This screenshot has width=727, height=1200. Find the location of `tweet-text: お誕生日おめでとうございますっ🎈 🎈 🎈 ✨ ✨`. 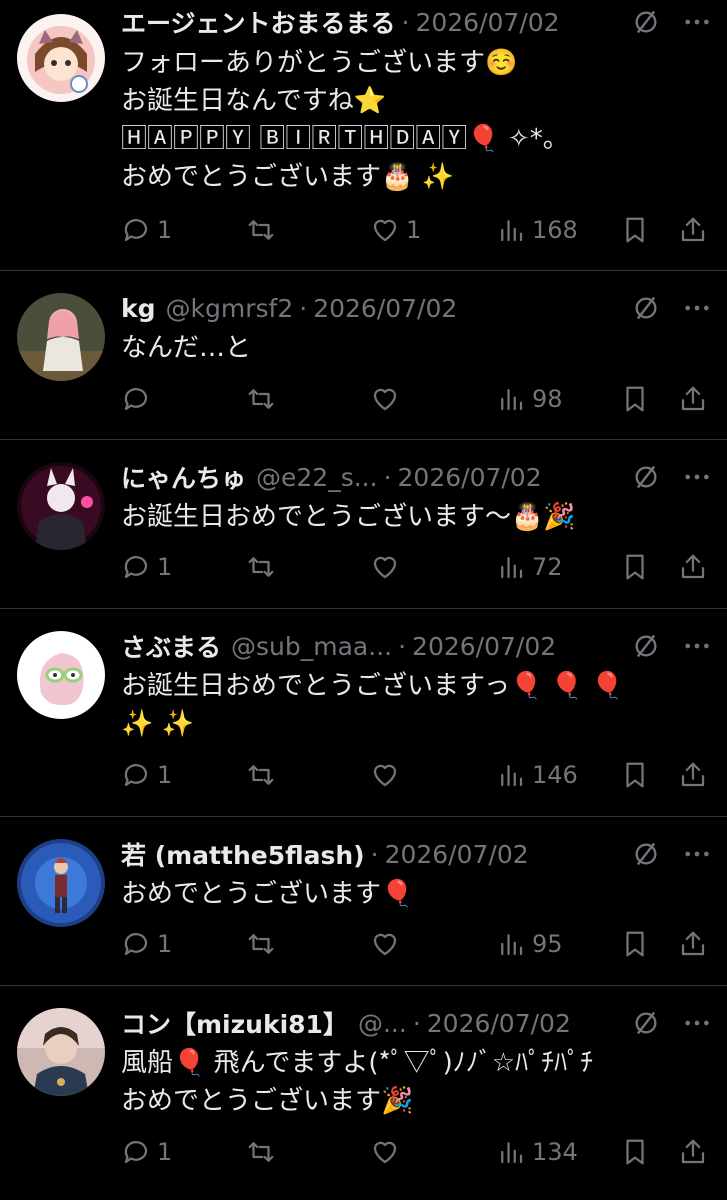

tweet-text: お誕生日おめでとうございますっ🎈 🎈 🎈 ✨ ✨ is located at coordinates (372, 705).